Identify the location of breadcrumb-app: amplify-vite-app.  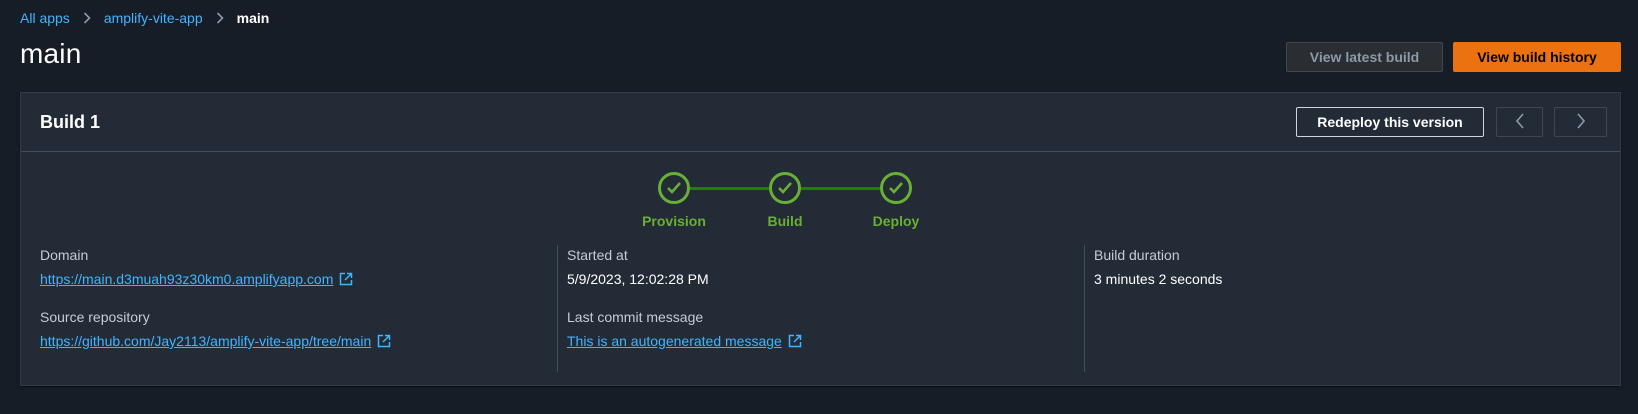
(153, 18).